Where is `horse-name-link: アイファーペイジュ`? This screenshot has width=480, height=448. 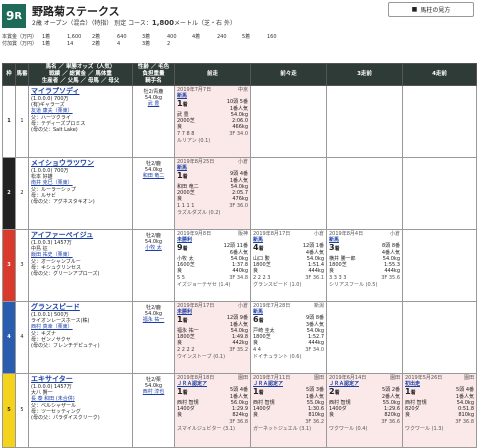
horse-name-link: アイファーペイジュ is located at coordinates (80, 235).